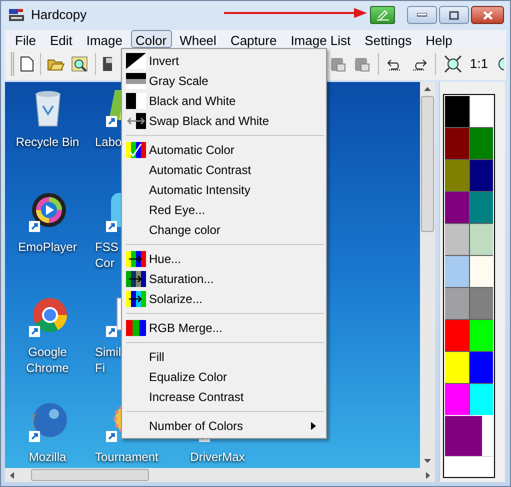  What do you see at coordinates (136, 299) in the screenshot?
I see `solarize-icon` at bounding box center [136, 299].